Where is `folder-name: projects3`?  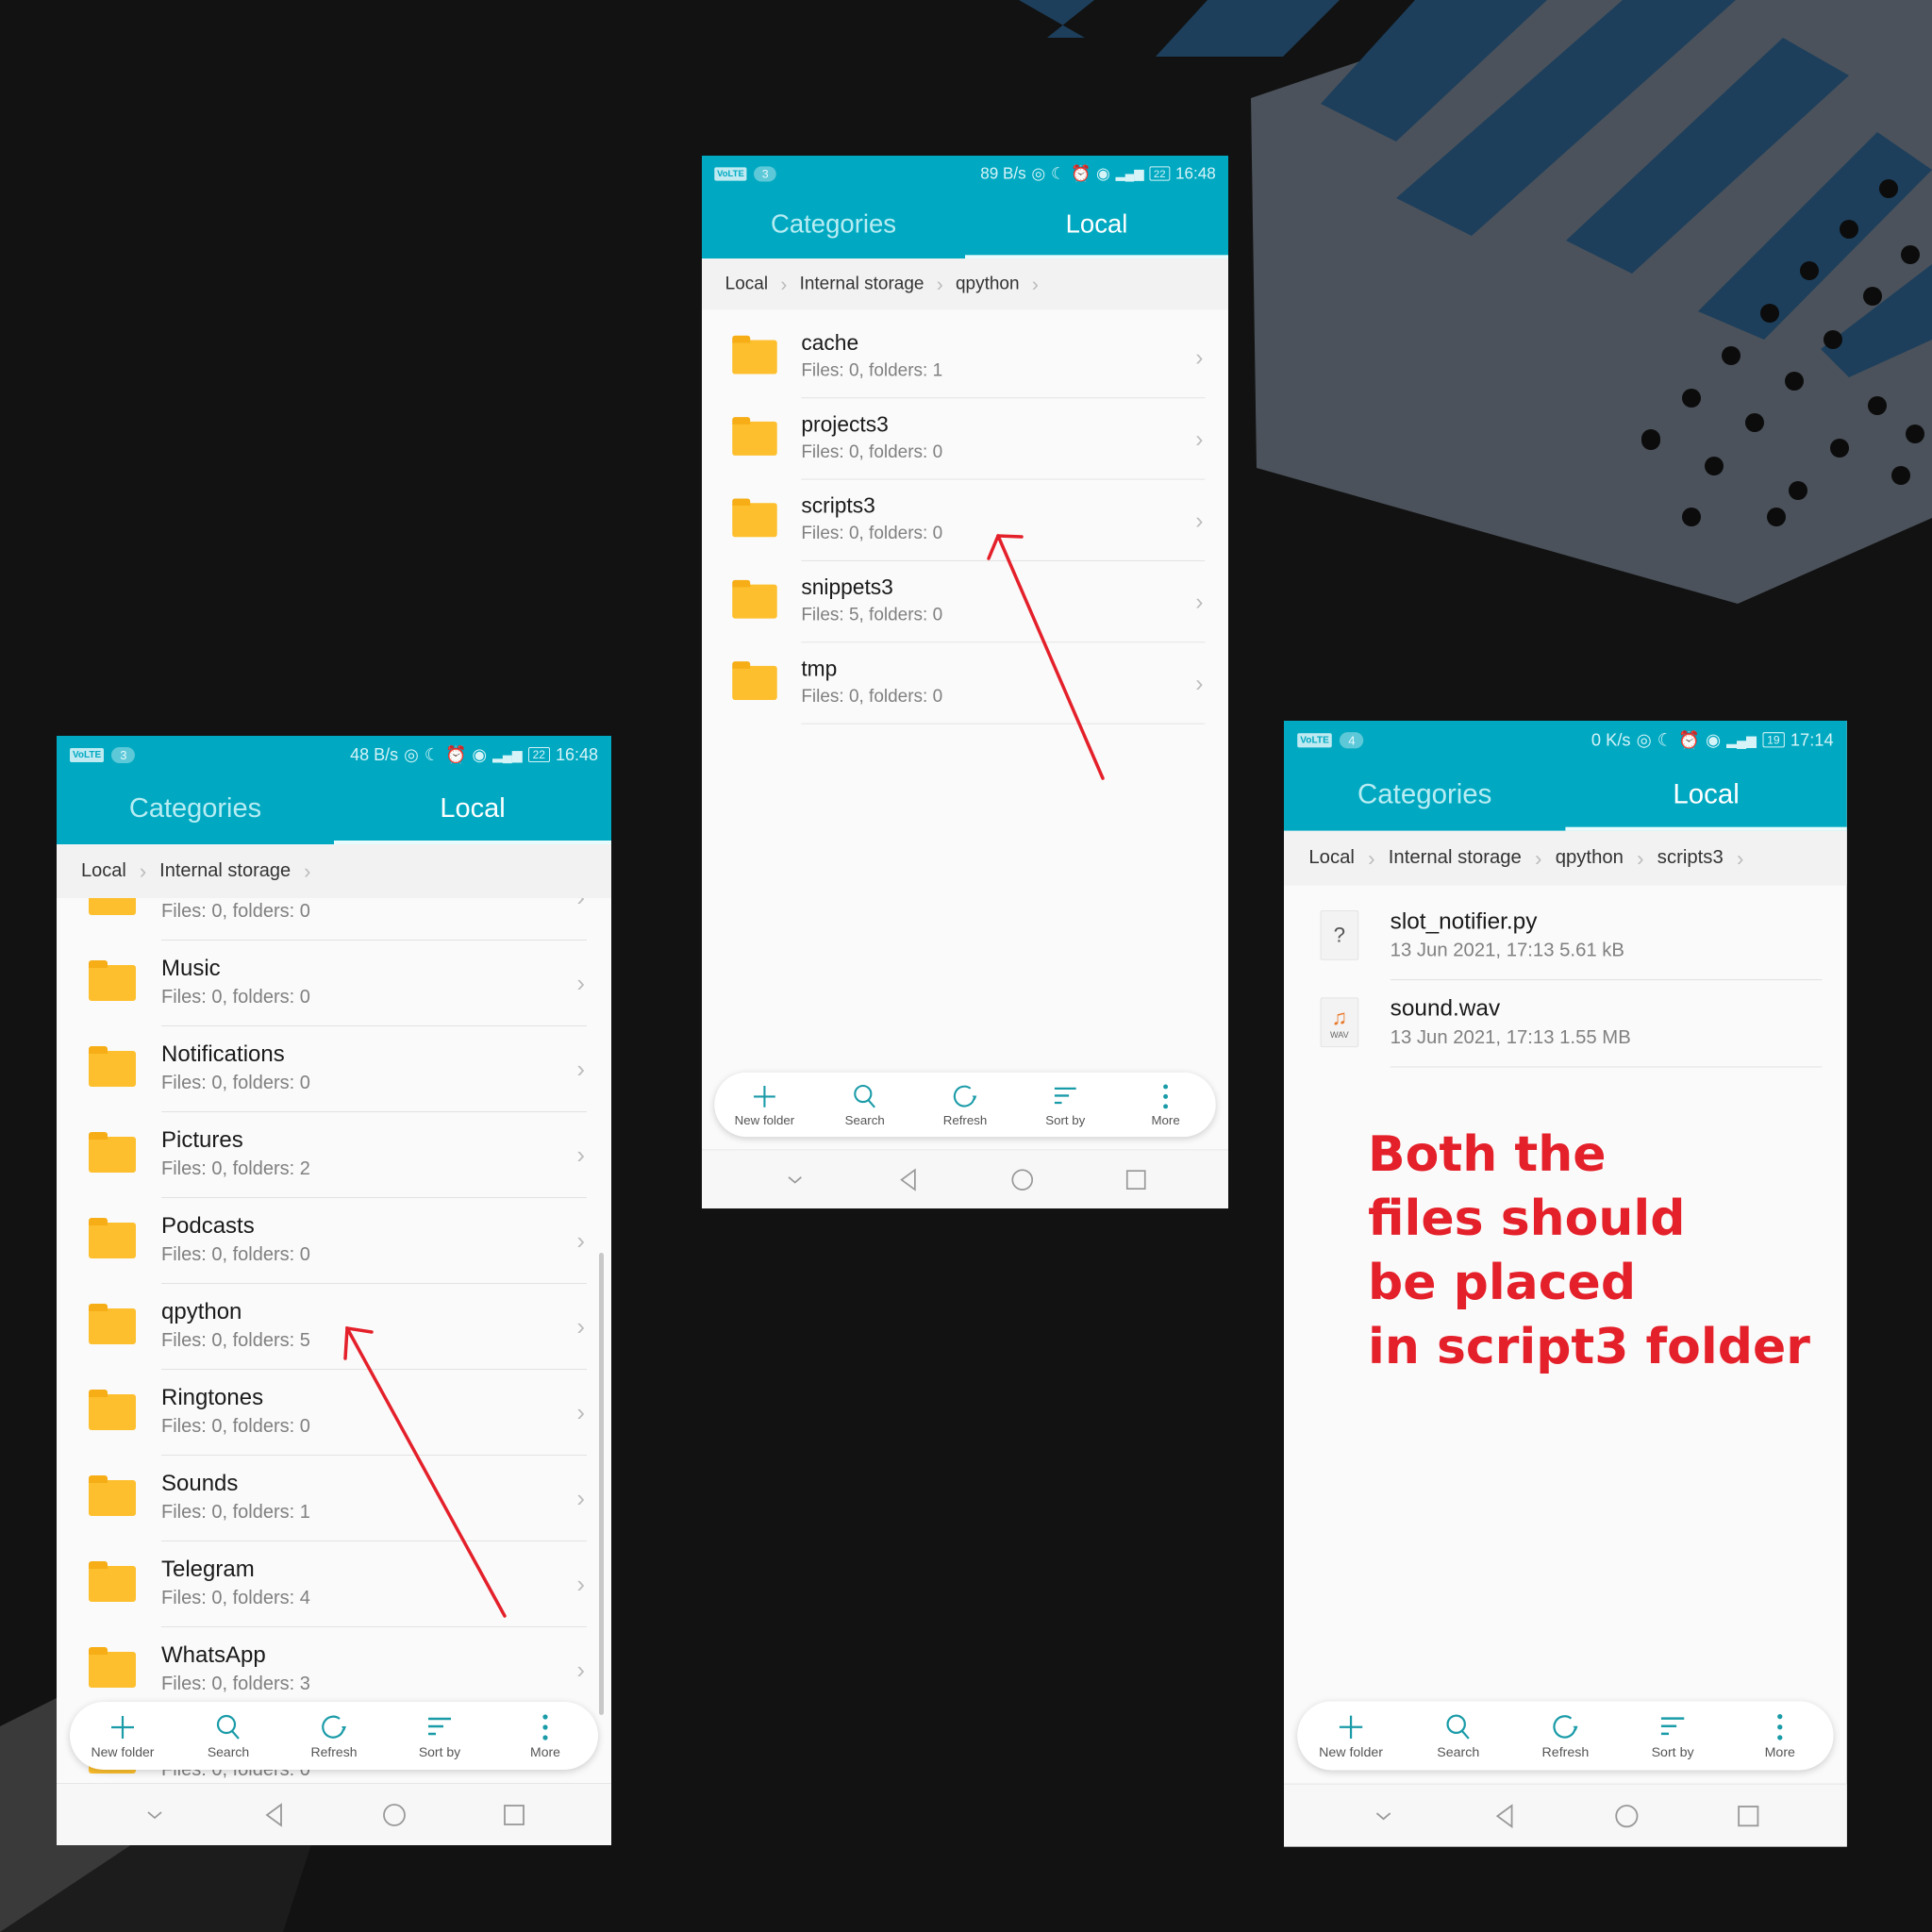 folder-name: projects3 is located at coordinates (845, 424).